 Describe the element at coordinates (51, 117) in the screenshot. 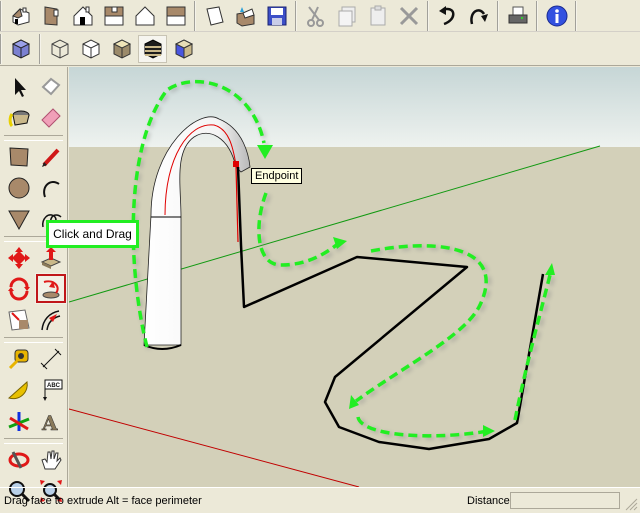

I see `eraser-tool` at that location.